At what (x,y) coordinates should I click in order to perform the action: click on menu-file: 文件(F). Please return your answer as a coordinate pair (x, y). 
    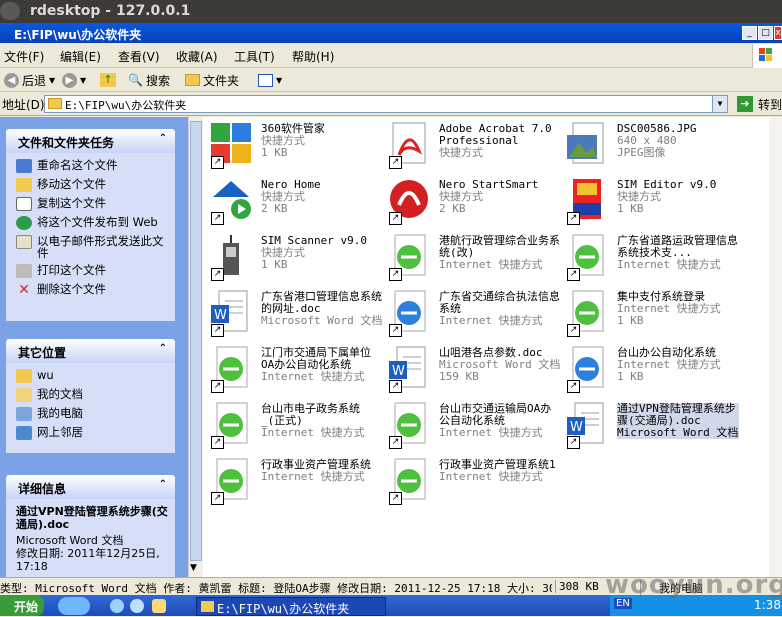
    Looking at the image, I should click on (24, 56).